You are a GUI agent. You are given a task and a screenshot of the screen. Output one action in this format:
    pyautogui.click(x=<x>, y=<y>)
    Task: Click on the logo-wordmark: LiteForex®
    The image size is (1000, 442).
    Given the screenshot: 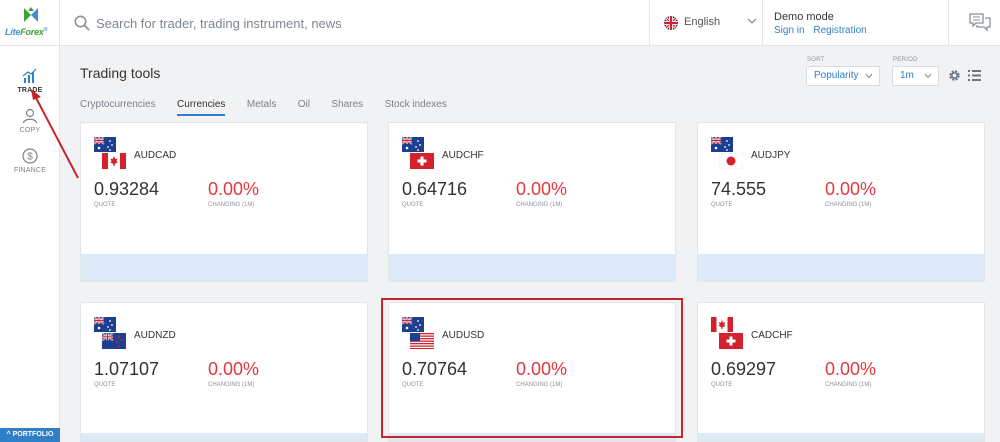 What is the action you would take?
    pyautogui.click(x=26, y=32)
    